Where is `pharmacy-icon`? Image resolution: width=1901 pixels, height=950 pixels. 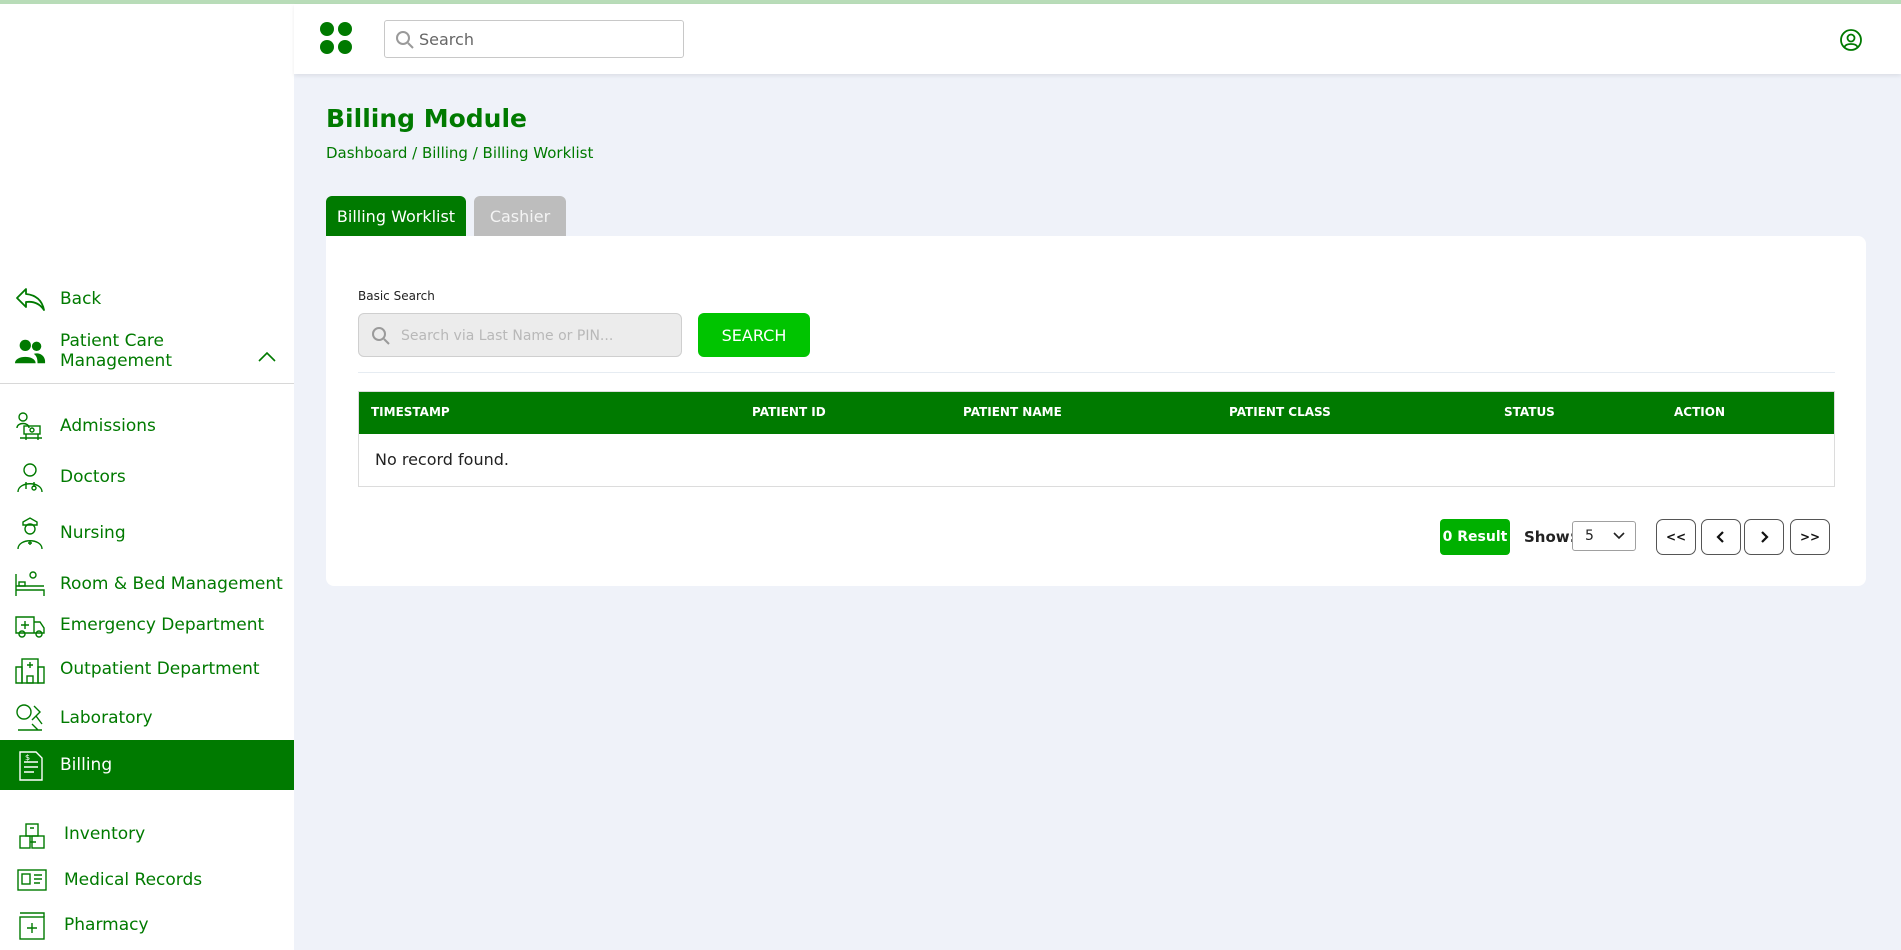 pharmacy-icon is located at coordinates (32, 925).